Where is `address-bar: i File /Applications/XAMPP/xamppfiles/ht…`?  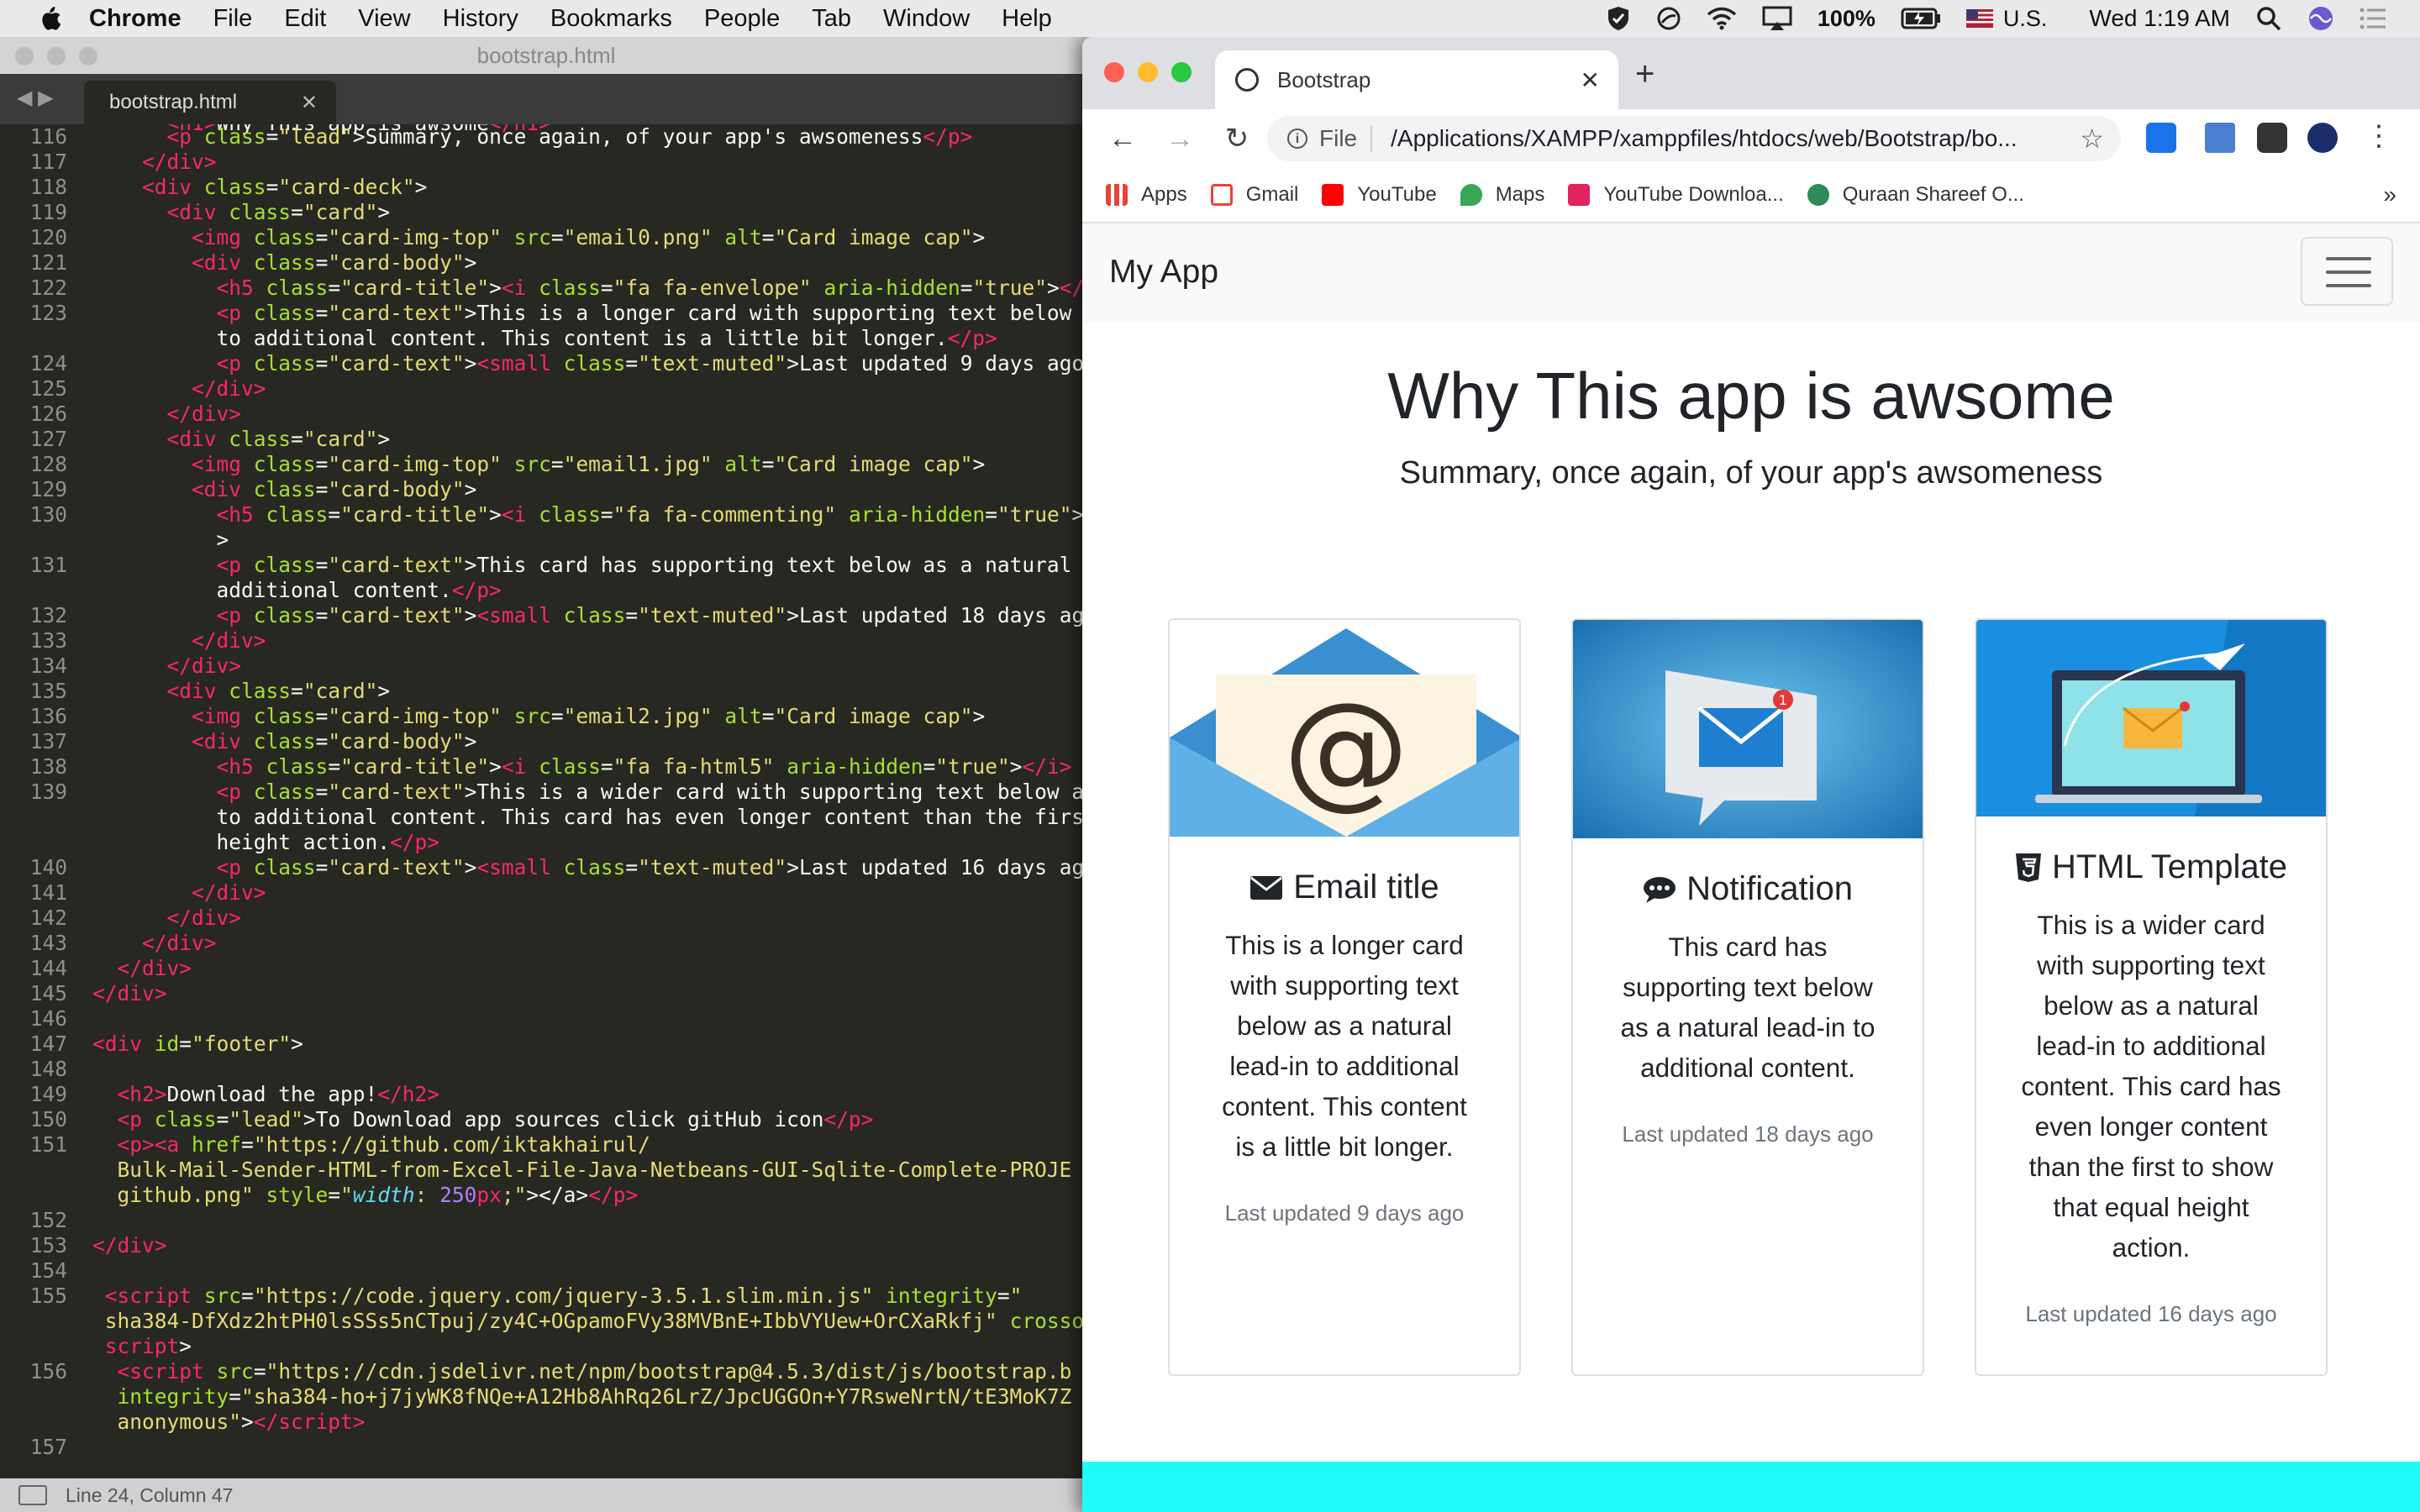 address-bar: i File /Applications/XAMPP/xamppfiles/ht… is located at coordinates (1694, 138).